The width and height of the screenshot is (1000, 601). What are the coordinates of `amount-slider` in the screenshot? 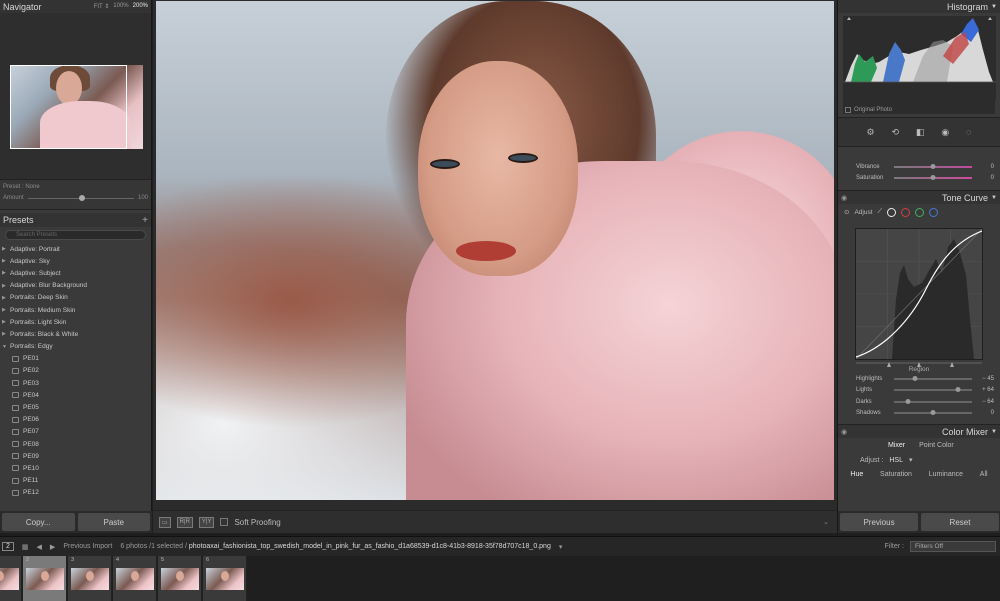 It's located at (80, 197).